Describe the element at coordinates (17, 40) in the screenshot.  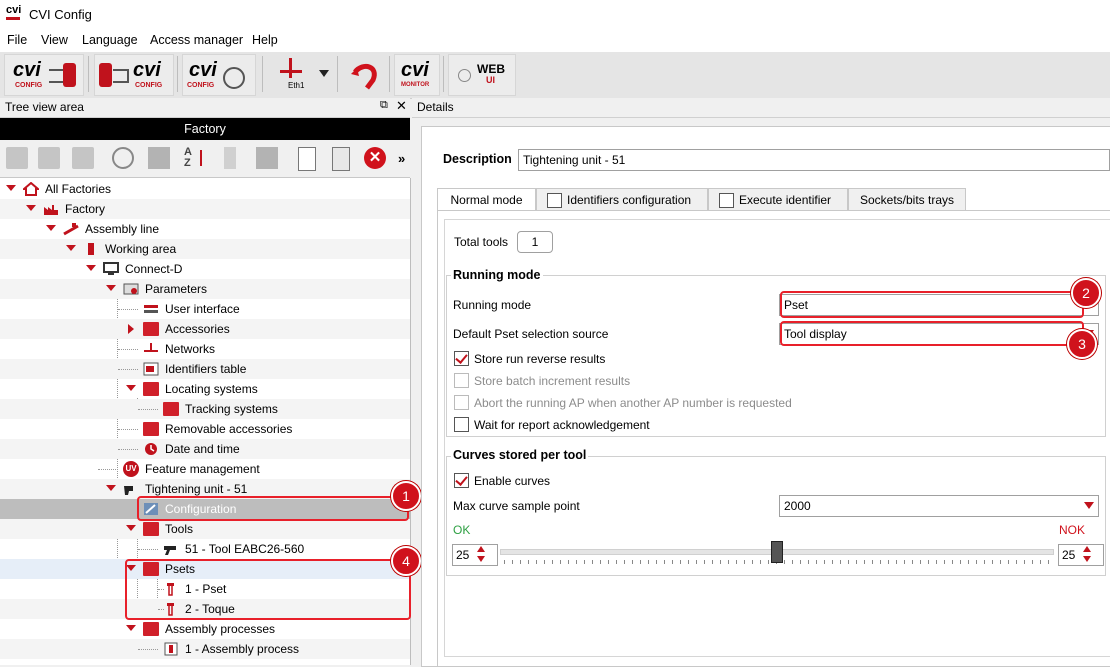
I see `menu-file: File` at that location.